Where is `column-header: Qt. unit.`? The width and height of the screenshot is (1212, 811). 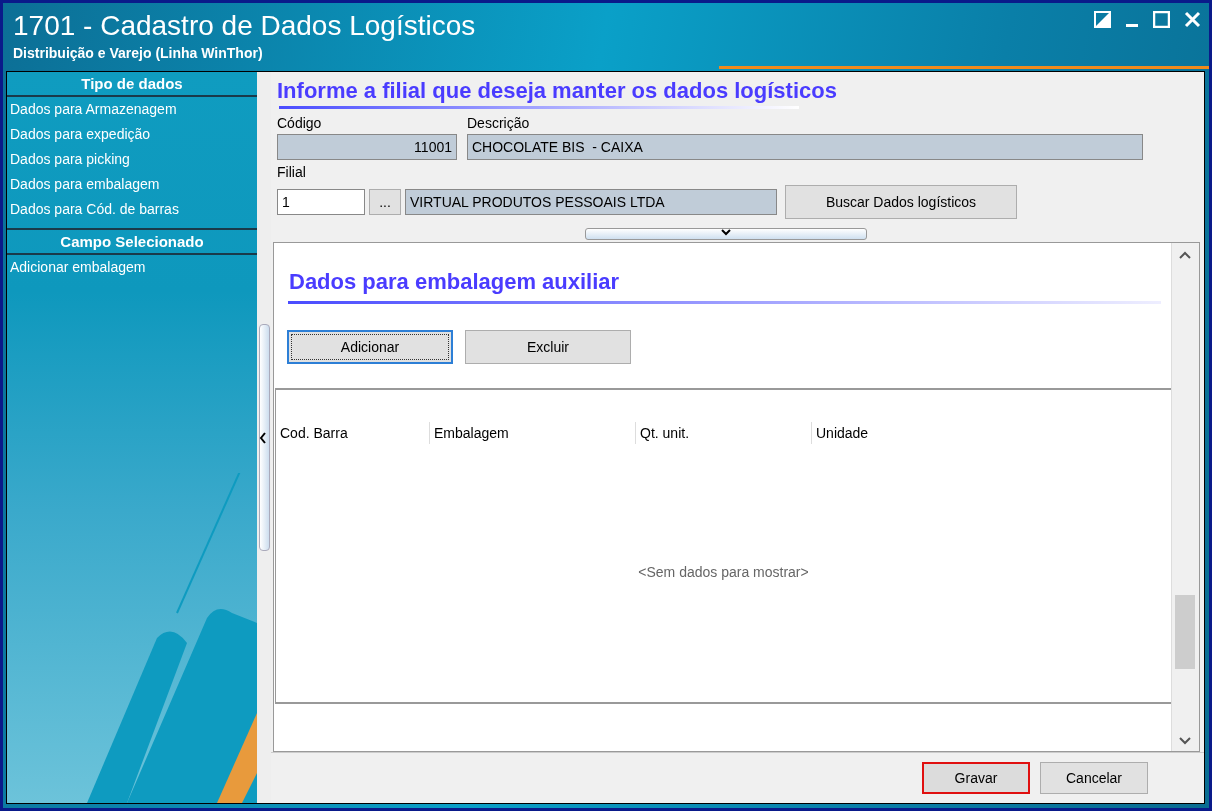
column-header: Qt. unit. is located at coordinates (723, 433).